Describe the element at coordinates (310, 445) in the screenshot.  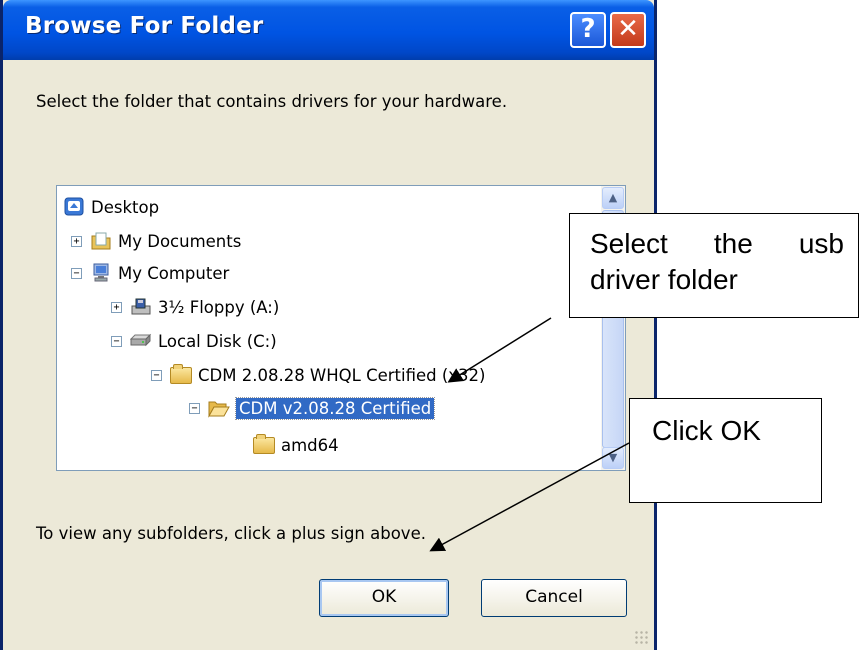
I see `tree-item-label: amd64` at that location.